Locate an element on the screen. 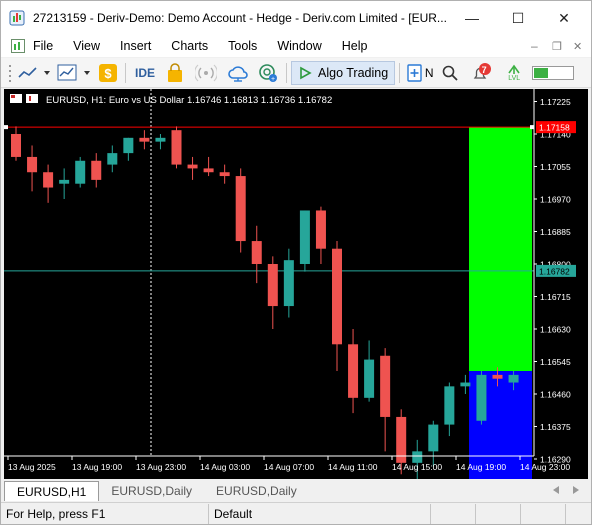 This screenshot has height=525, width=592. time-tick-label: 13 Aug 19:00 is located at coordinates (97, 467).